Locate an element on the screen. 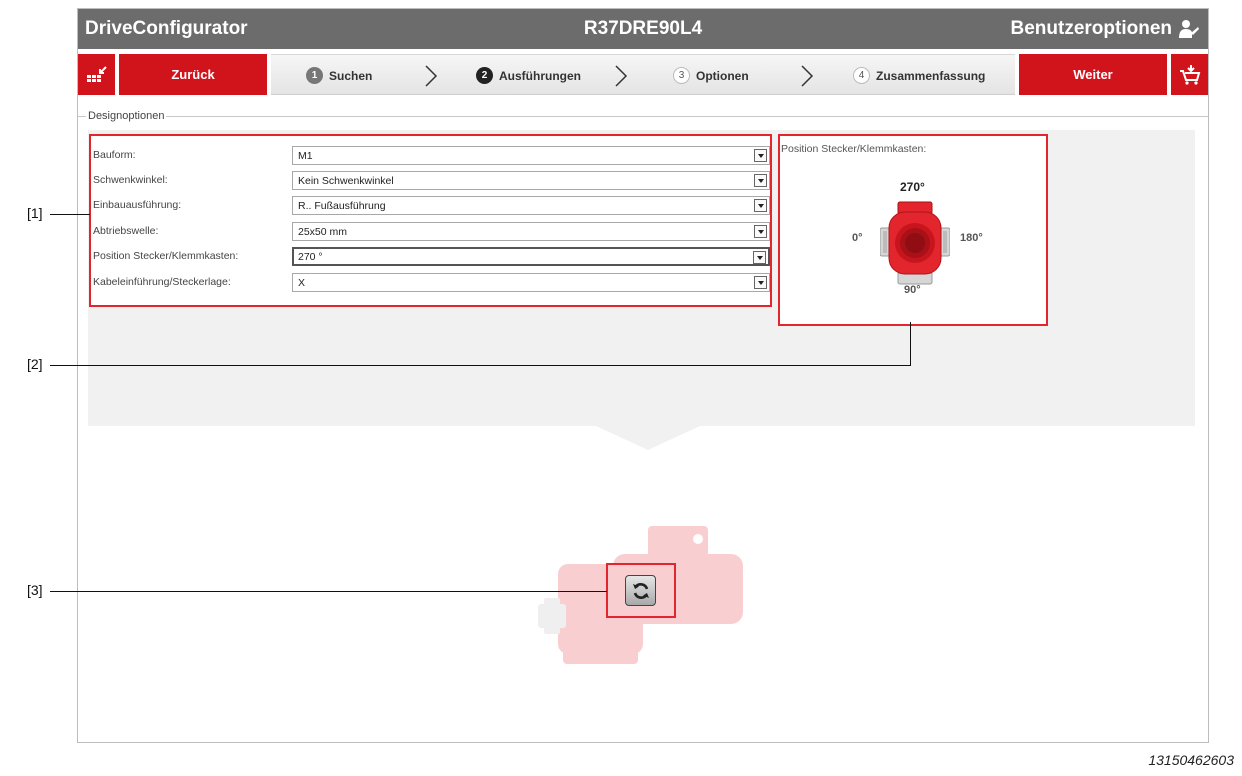 Image resolution: width=1242 pixels, height=776 pixels. field-row-abtriebswelle: Abtriebswelle: 25x50 mm is located at coordinates (430, 232).